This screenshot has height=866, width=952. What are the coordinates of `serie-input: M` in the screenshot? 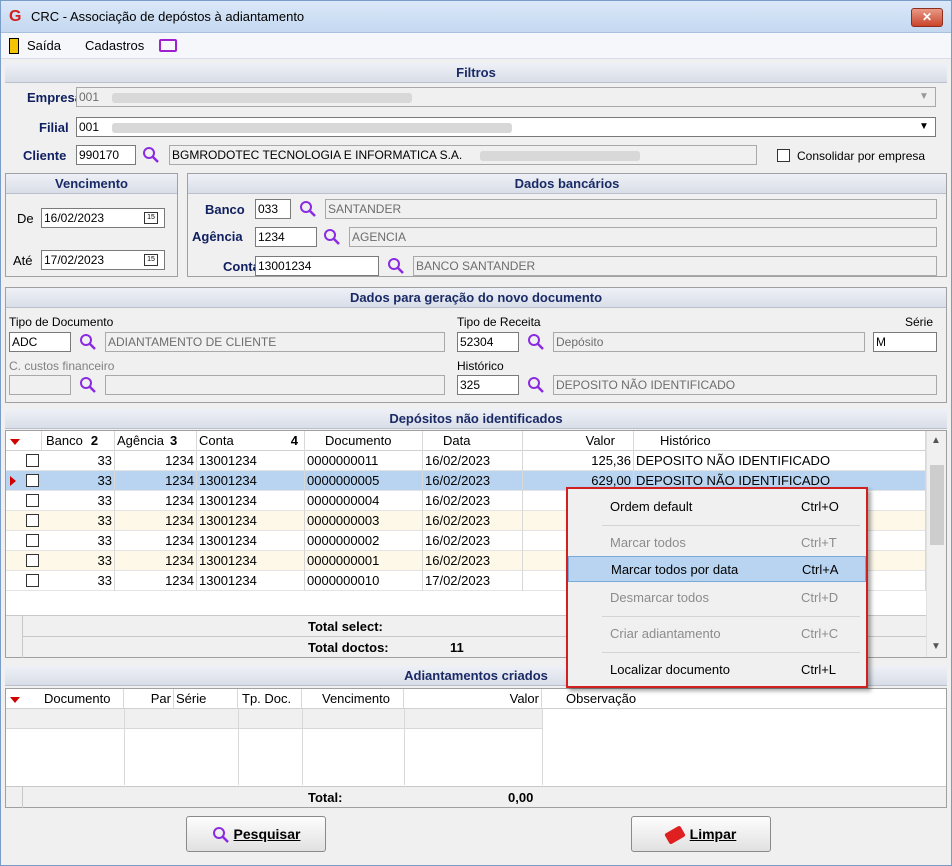 It's located at (905, 342).